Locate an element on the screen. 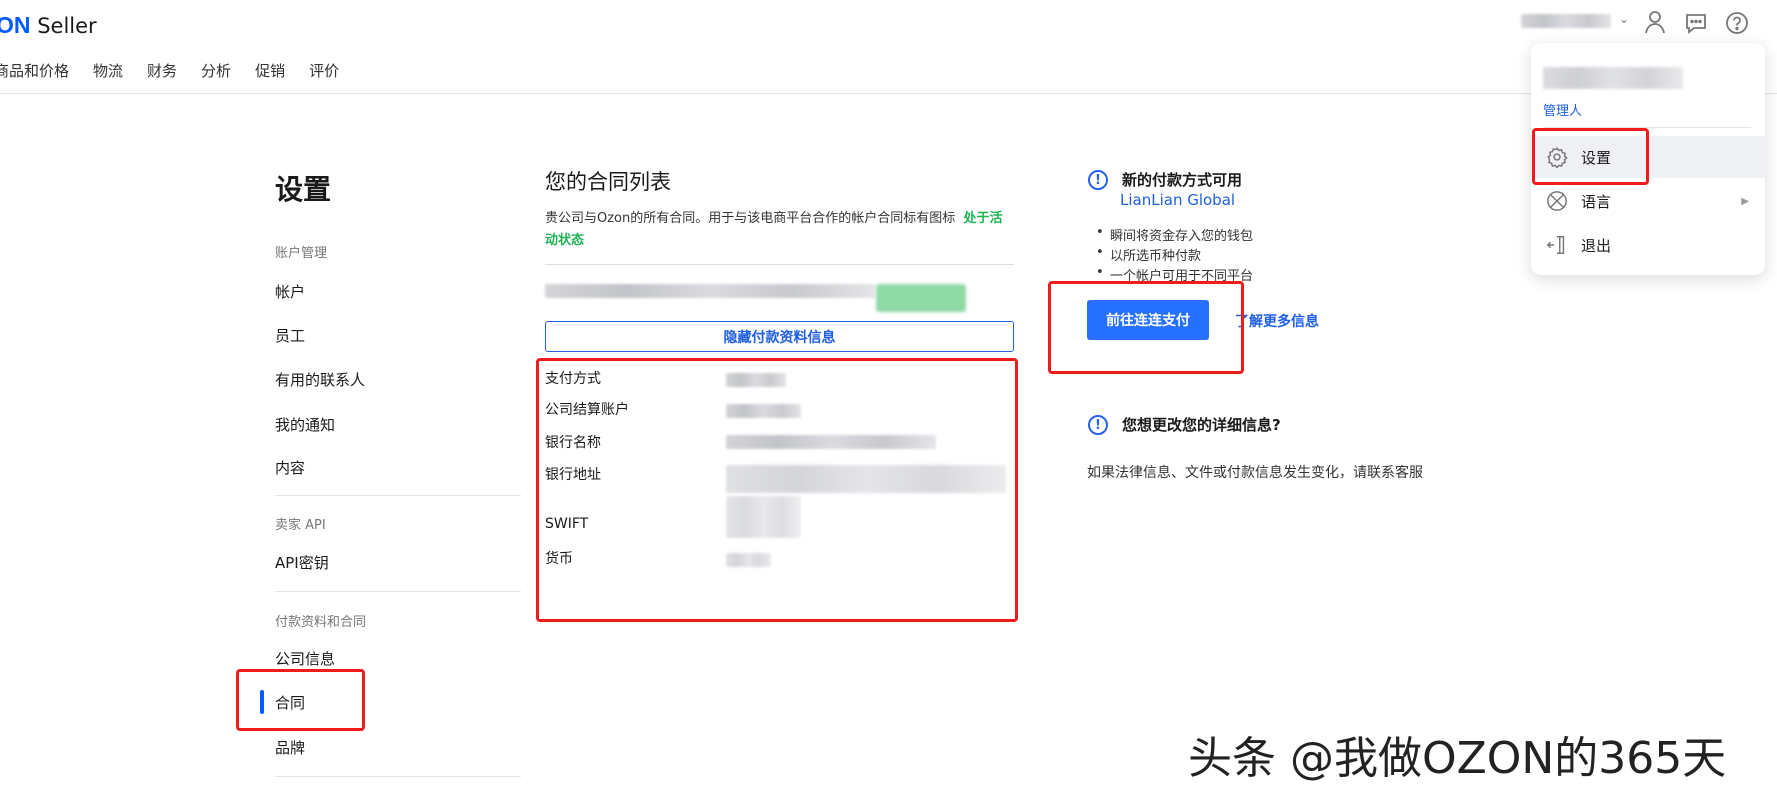 This screenshot has height=798, width=1777. section-seller-api: 卖家 API is located at coordinates (300, 525).